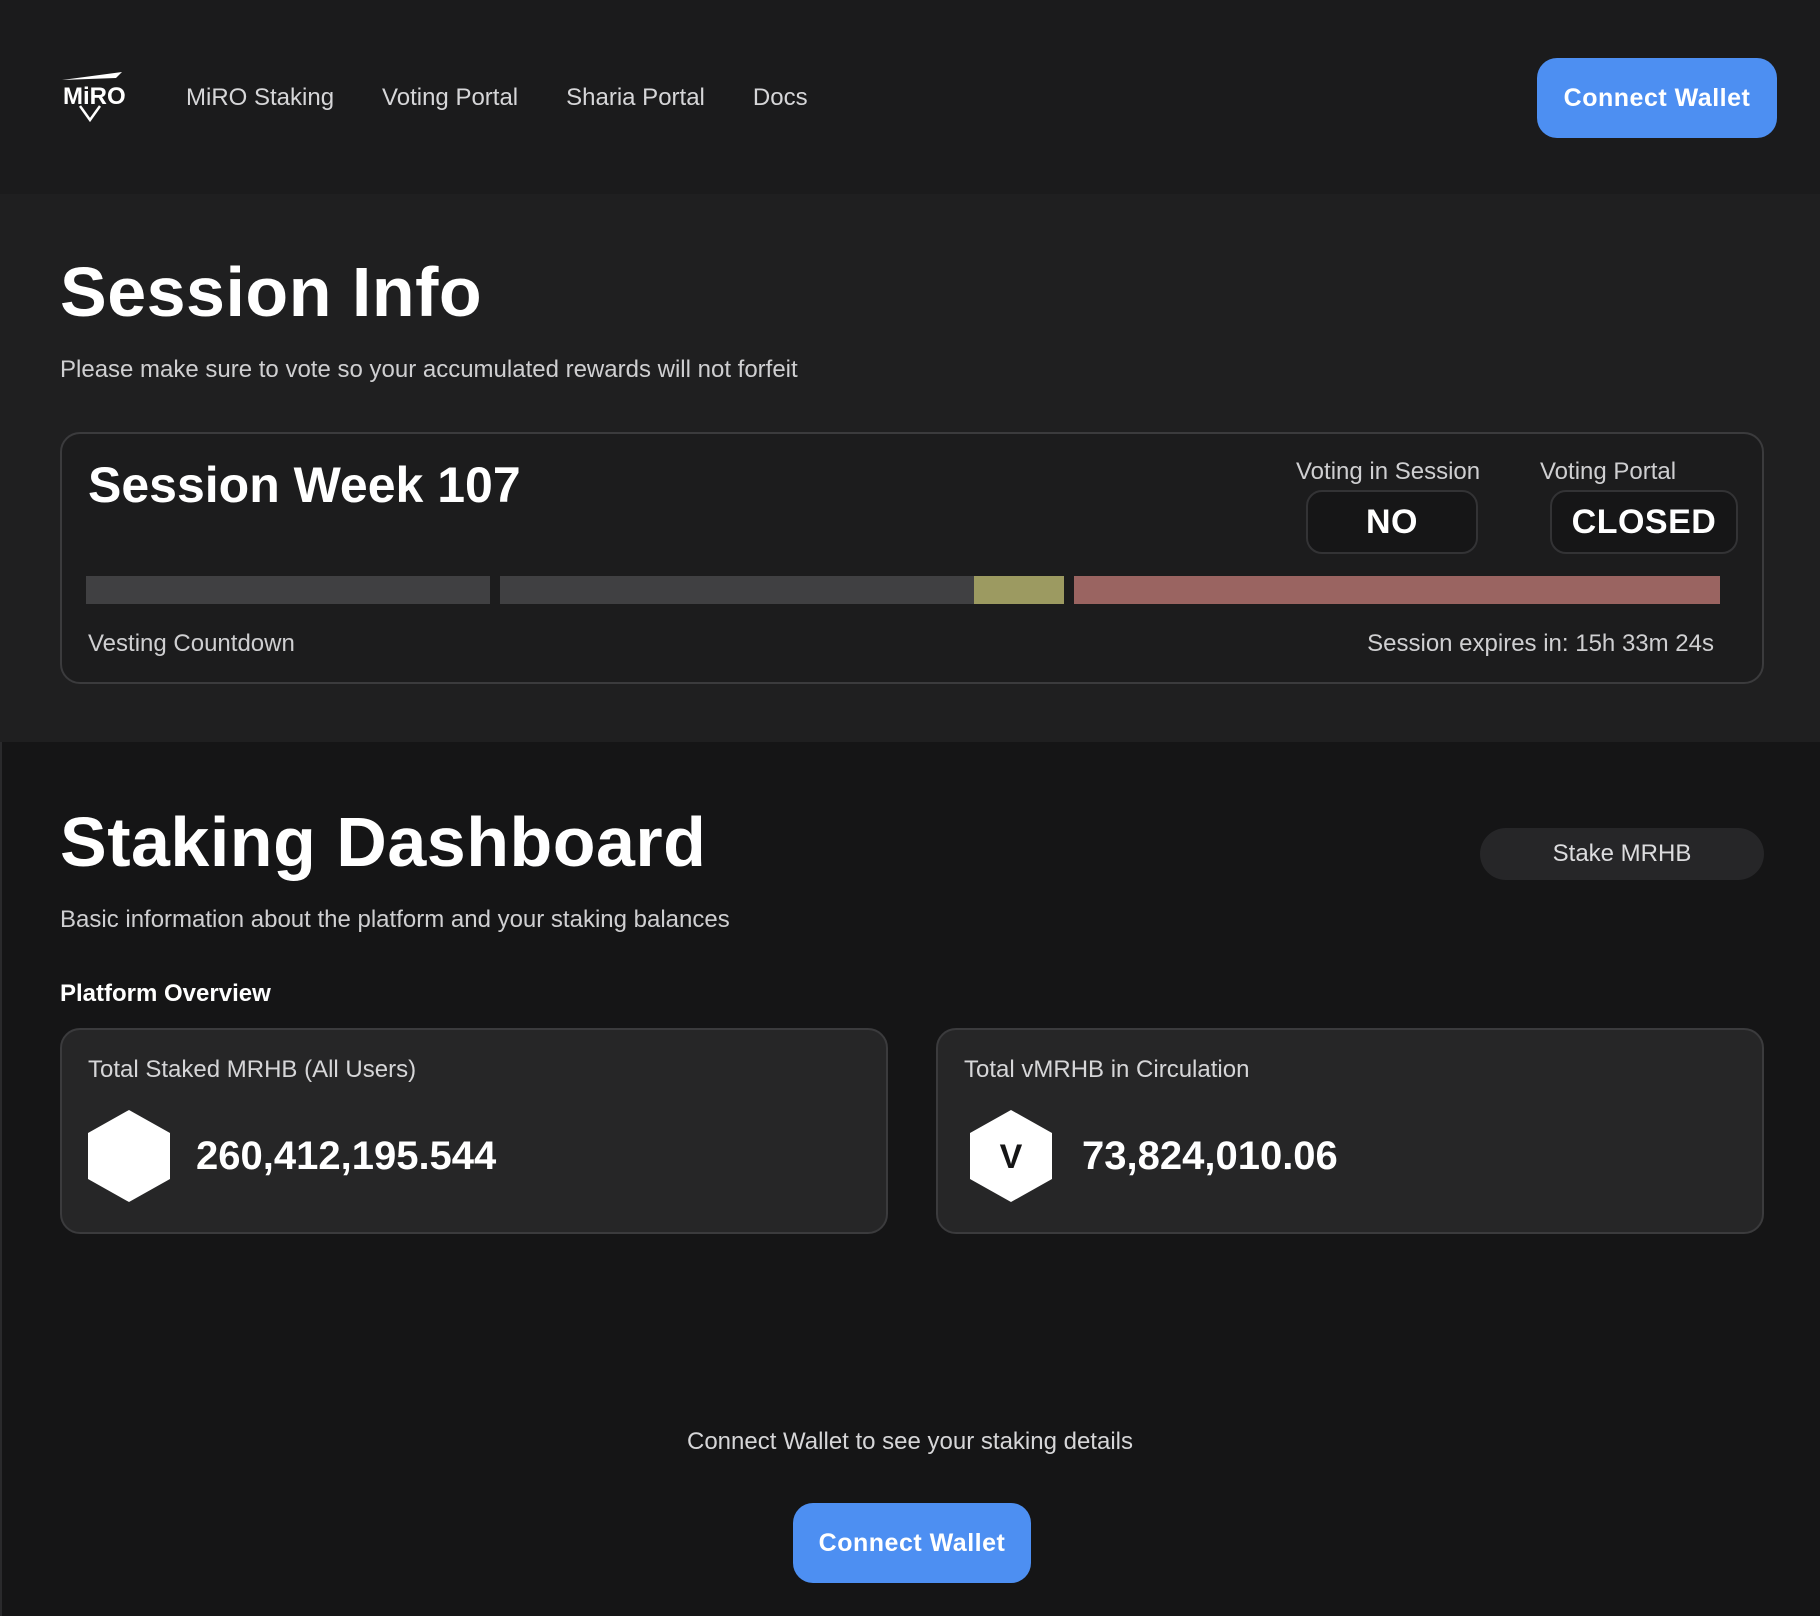 Image resolution: width=1820 pixels, height=1616 pixels. Describe the element at coordinates (1392, 522) in the screenshot. I see `voting-in-session-value: NO` at that location.